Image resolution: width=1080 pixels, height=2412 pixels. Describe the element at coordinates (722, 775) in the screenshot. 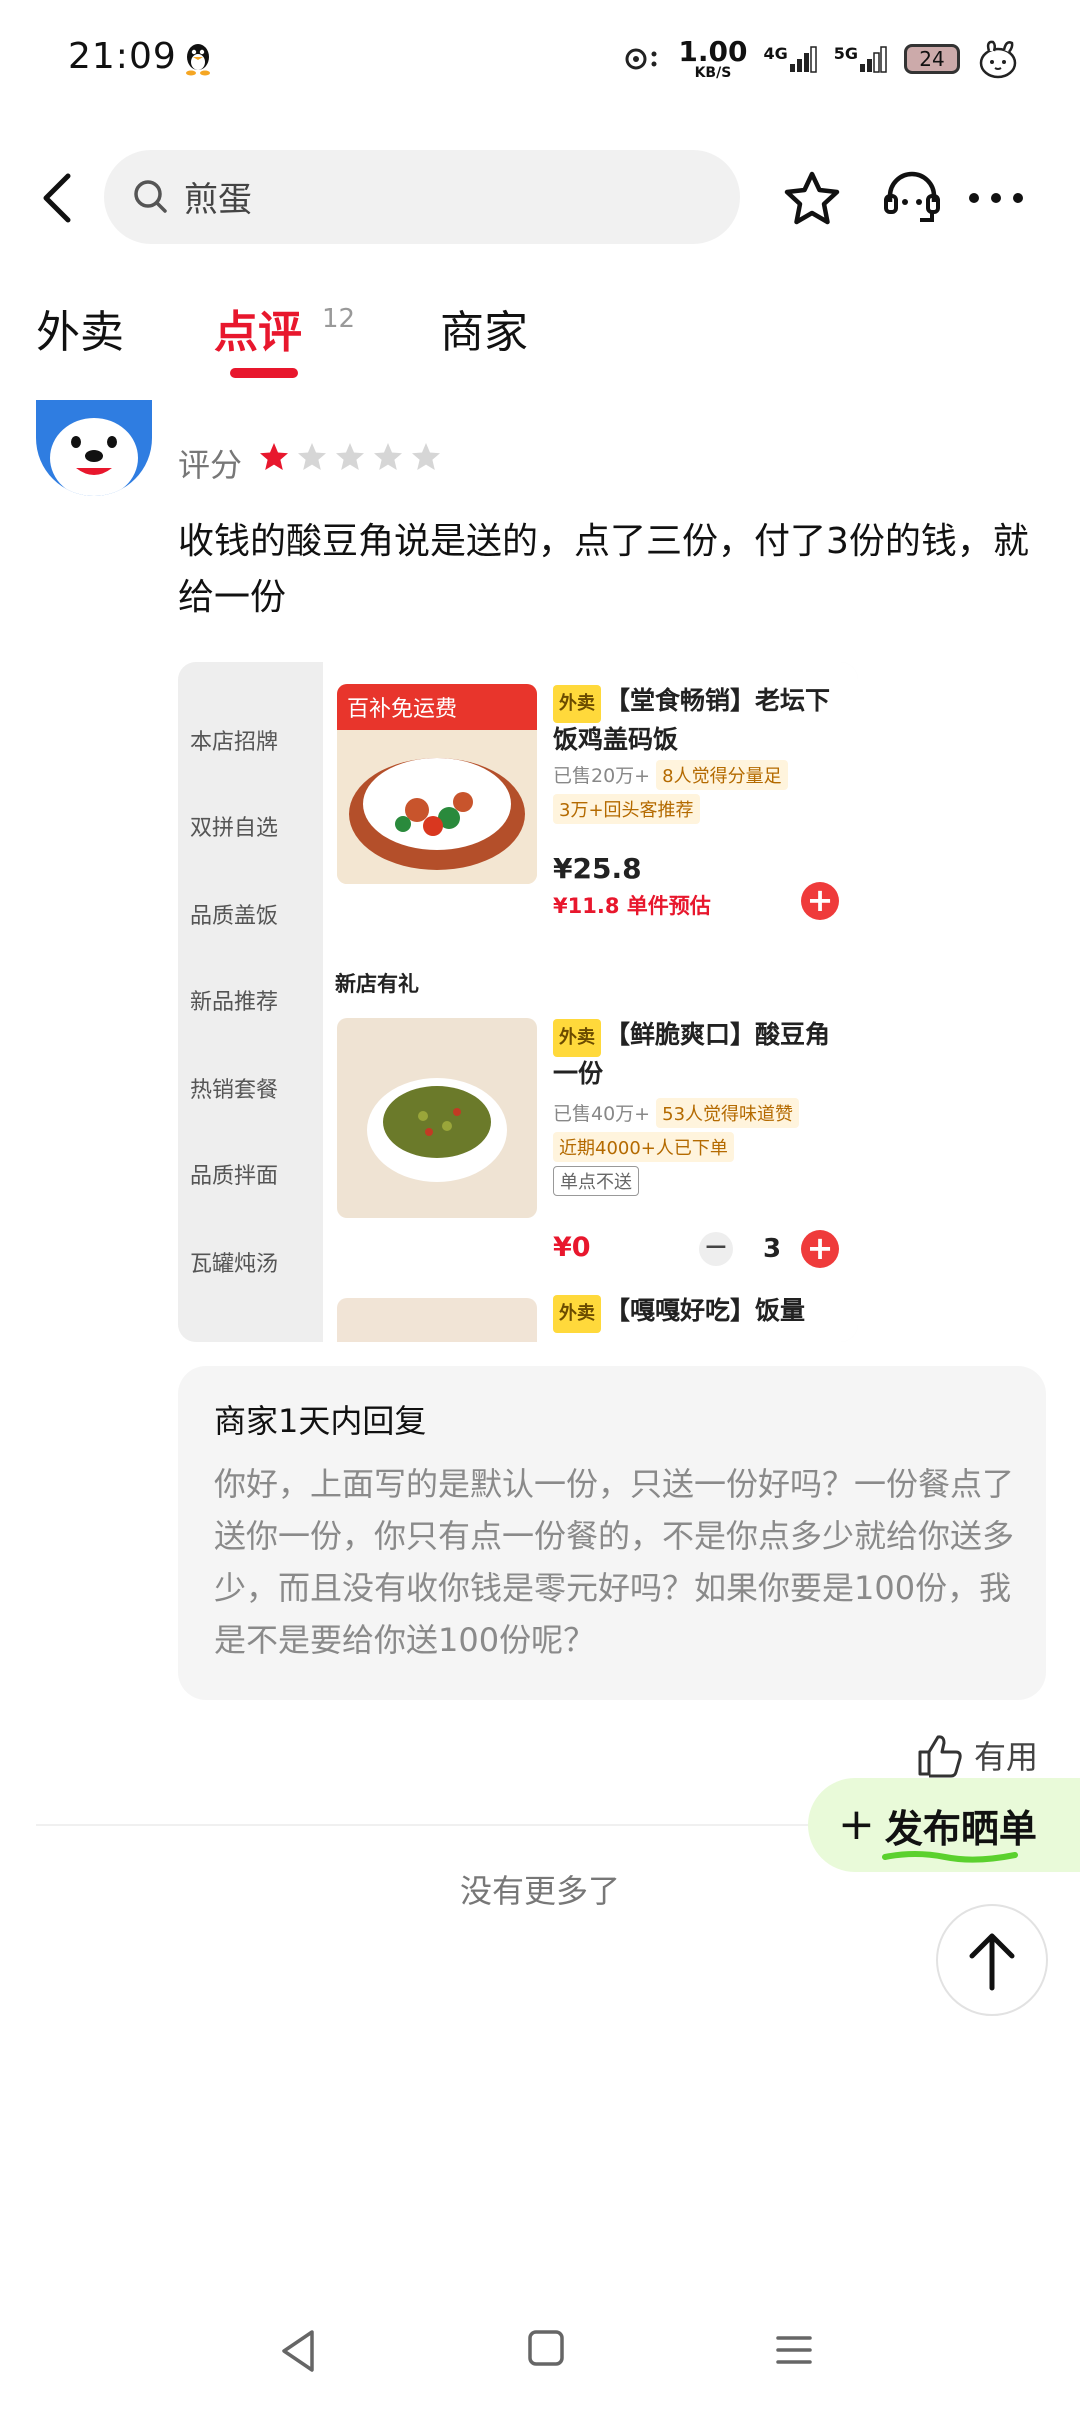

I see `product-chip: 8人觉得分量足` at that location.